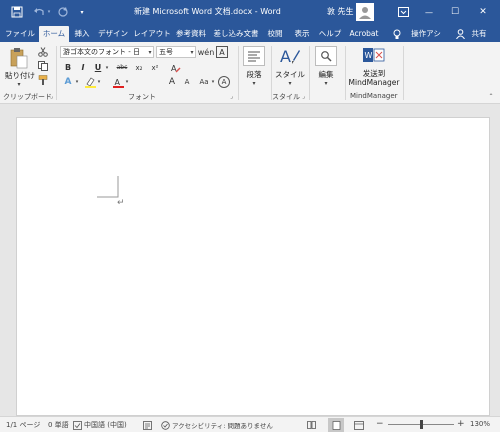 The height and width of the screenshot is (432, 500). What do you see at coordinates (43, 80) in the screenshot?
I see `format-painter-icon` at bounding box center [43, 80].